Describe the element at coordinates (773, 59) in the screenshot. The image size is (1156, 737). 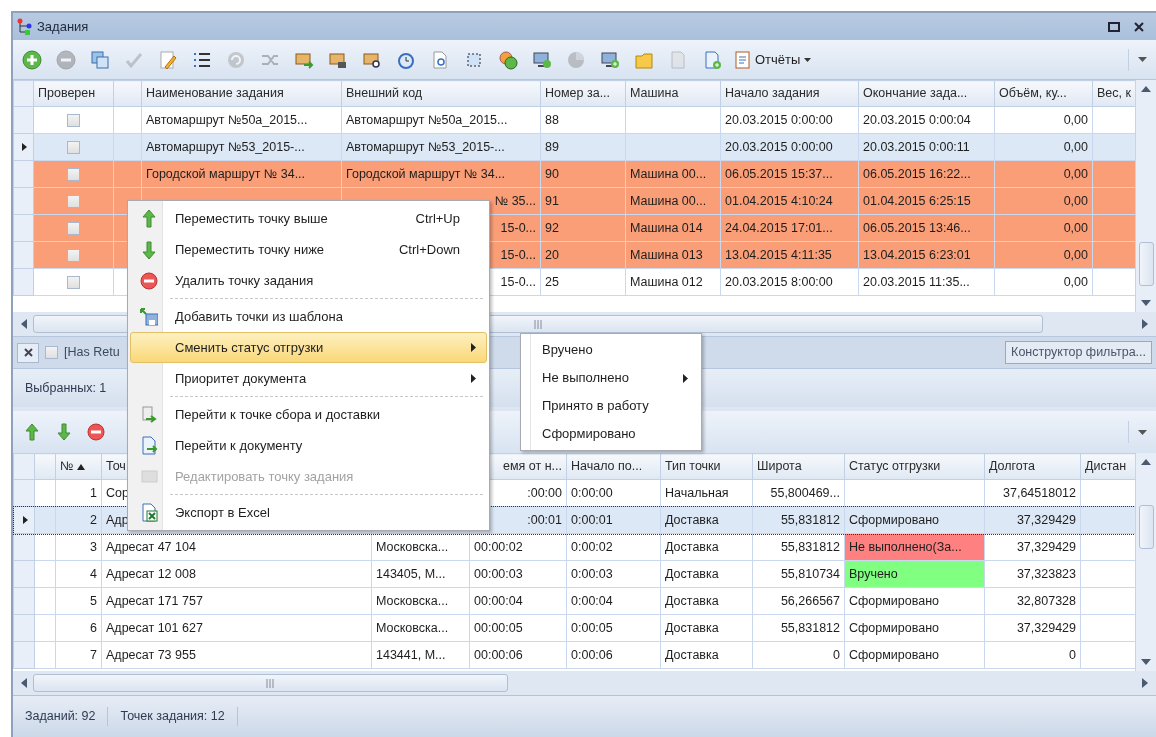
I see `reports-menu-button: Отчёты` at that location.